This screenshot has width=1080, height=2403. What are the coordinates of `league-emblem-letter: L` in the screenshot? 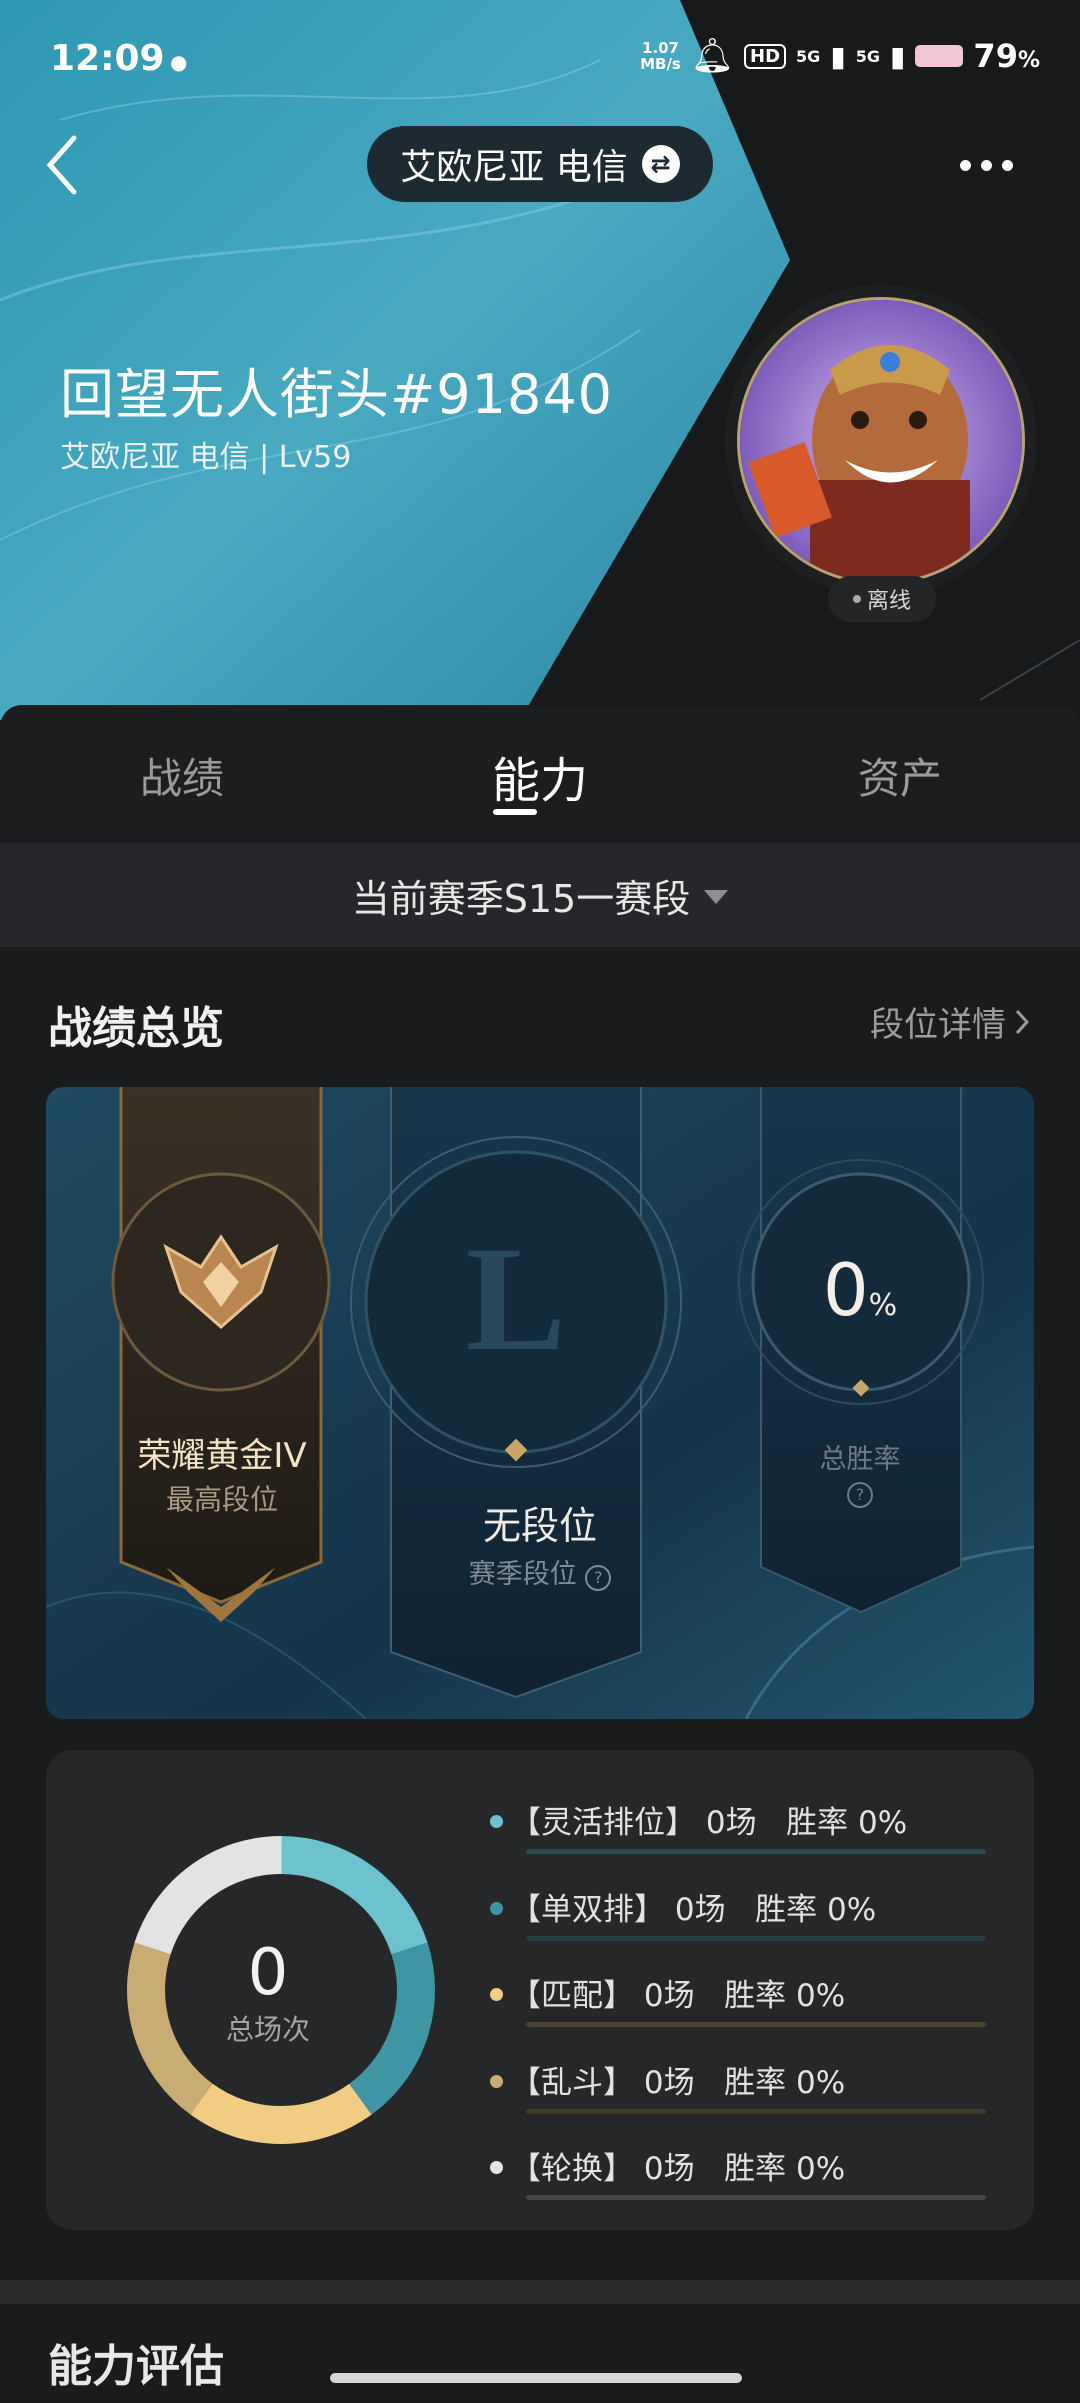 It's located at (516, 1299).